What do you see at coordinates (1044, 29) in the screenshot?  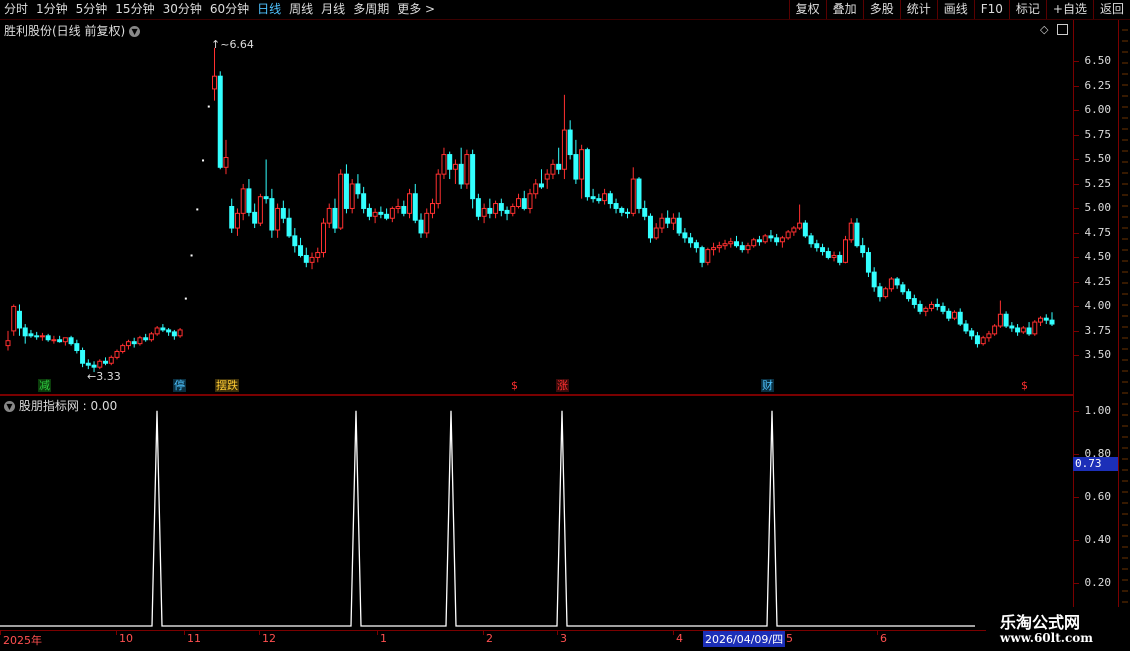 I see `diamond-icon: ◇` at bounding box center [1044, 29].